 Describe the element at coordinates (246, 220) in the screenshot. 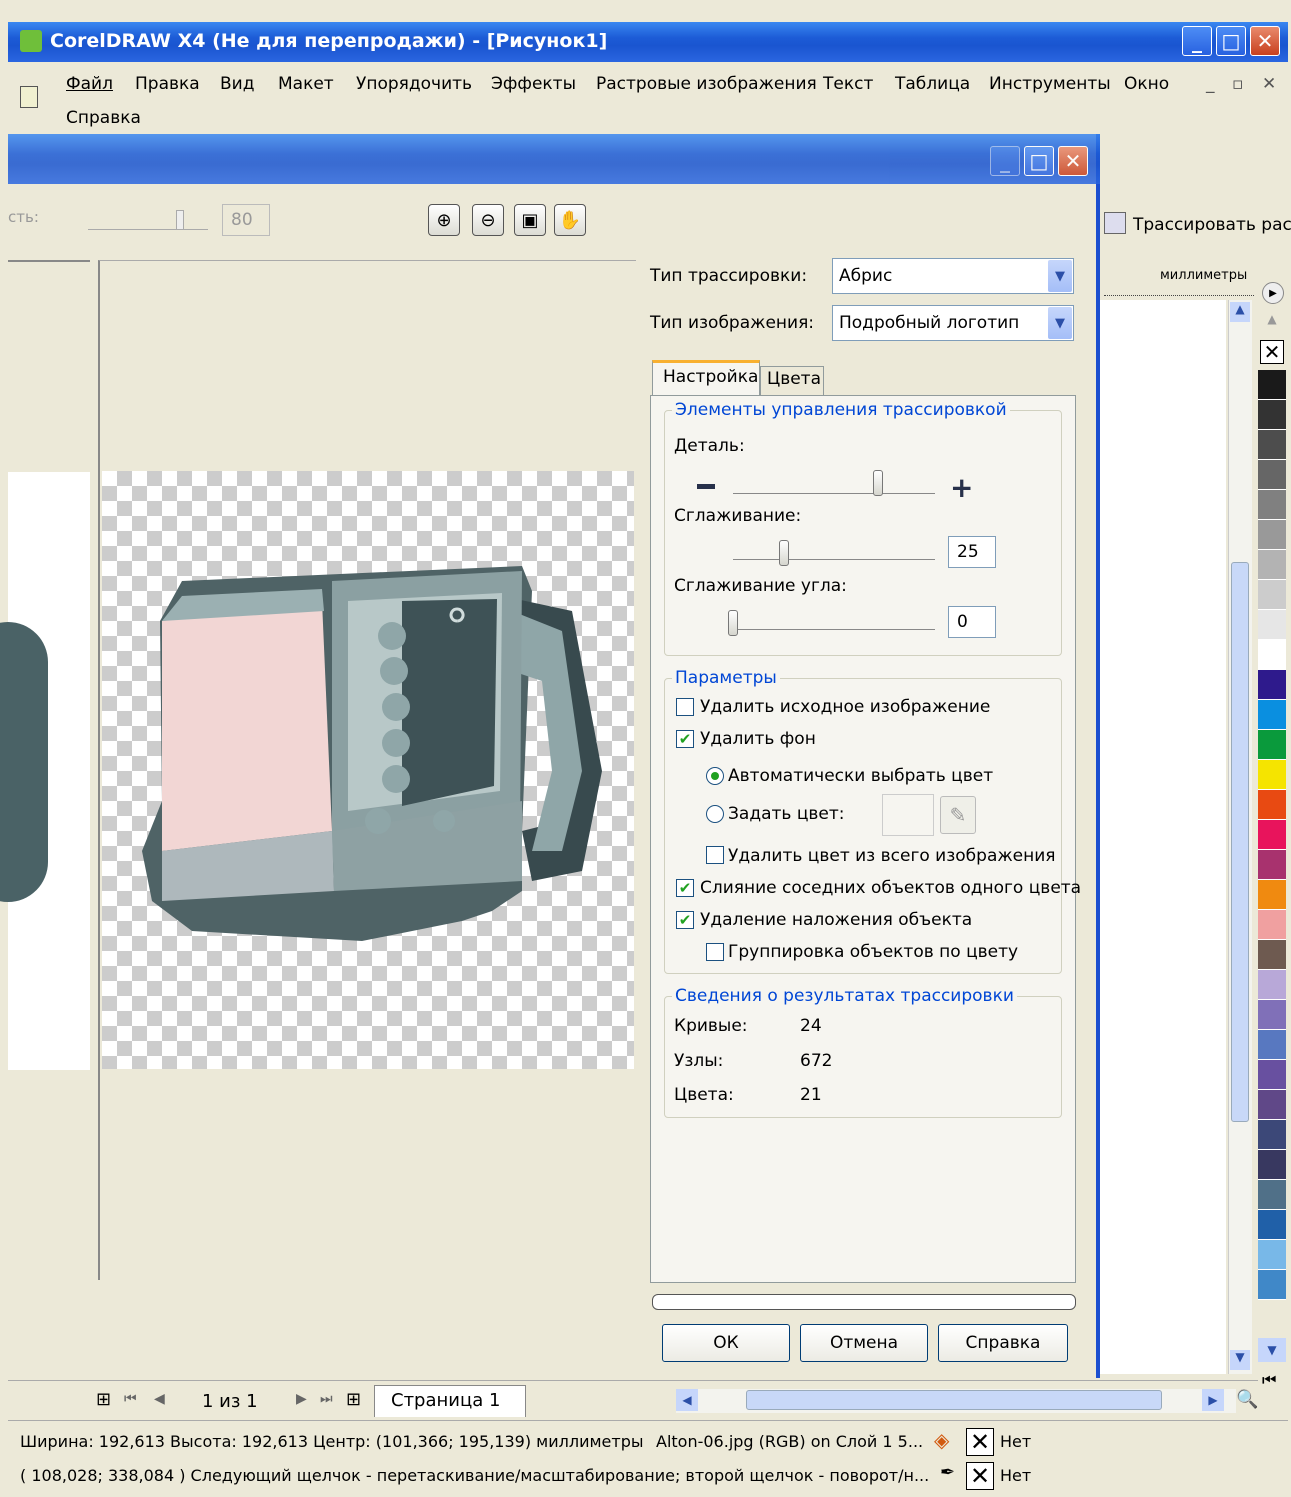

I see `opacity-input: 80` at that location.